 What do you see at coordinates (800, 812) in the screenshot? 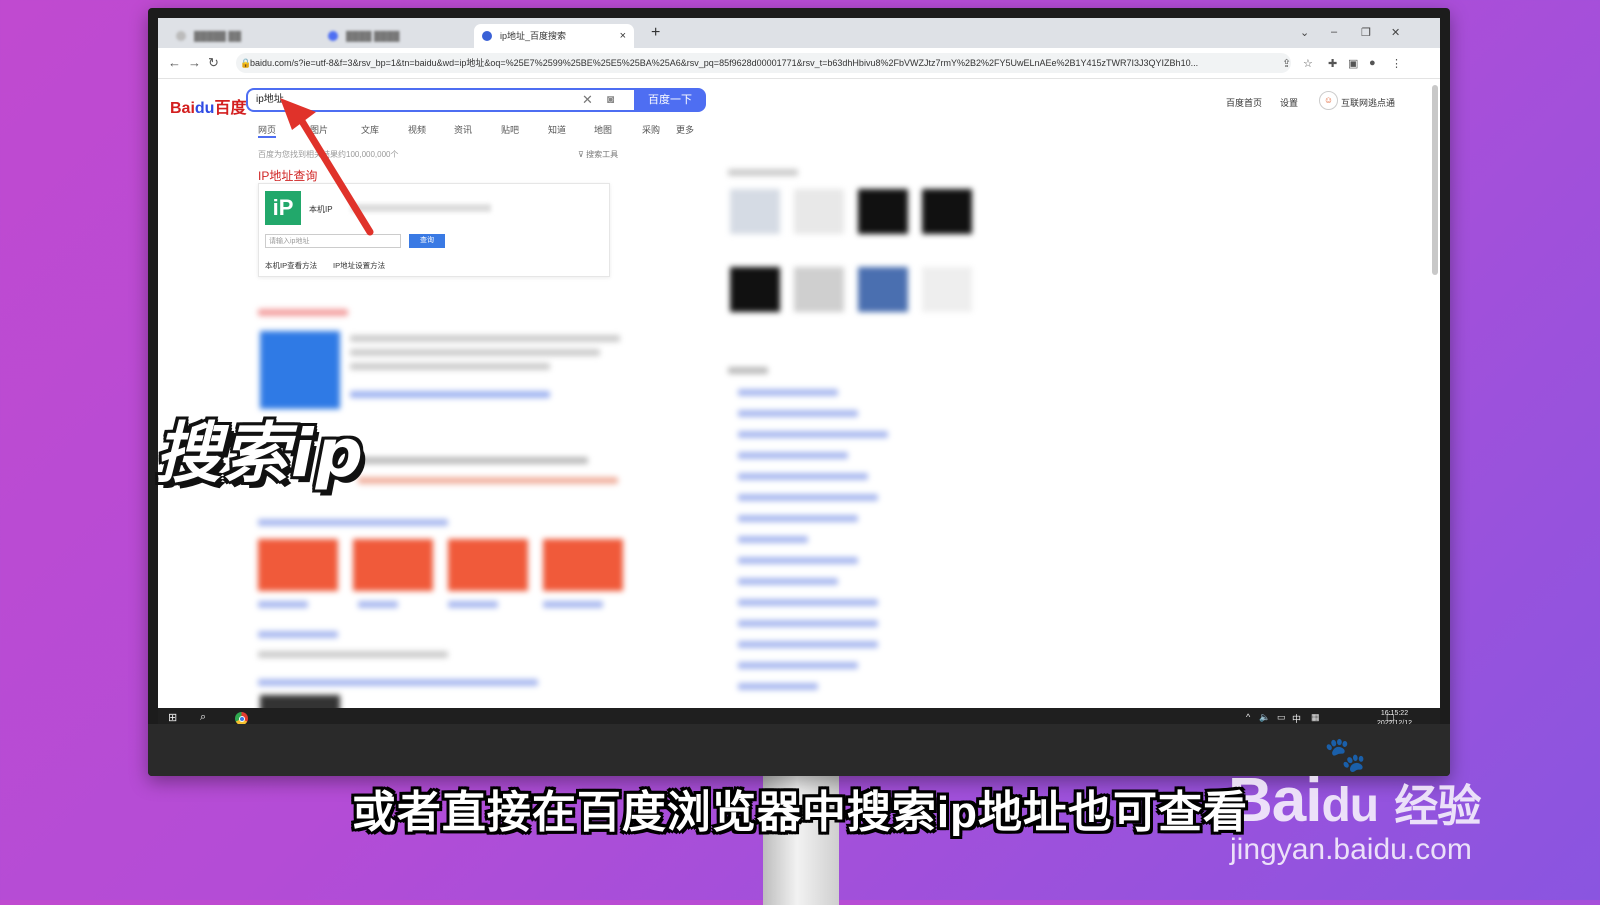
I see `video-subtitle: 或者直接在百度浏览器中搜索ip地址也可查看` at bounding box center [800, 812].